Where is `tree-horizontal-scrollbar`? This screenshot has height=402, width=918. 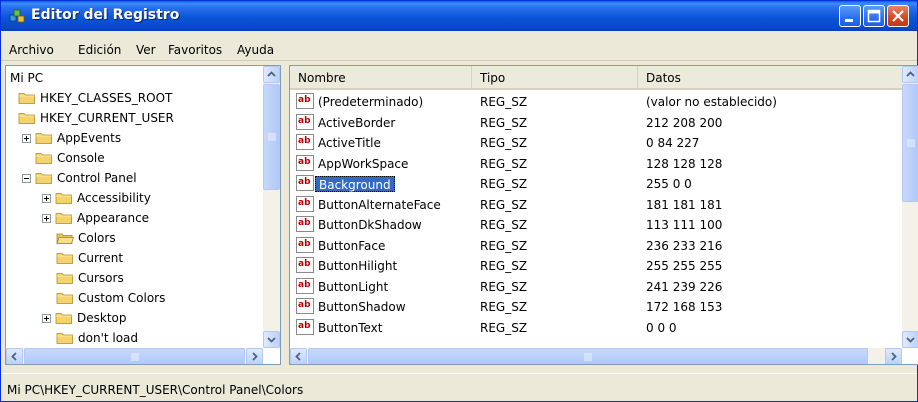
tree-horizontal-scrollbar is located at coordinates (134, 356).